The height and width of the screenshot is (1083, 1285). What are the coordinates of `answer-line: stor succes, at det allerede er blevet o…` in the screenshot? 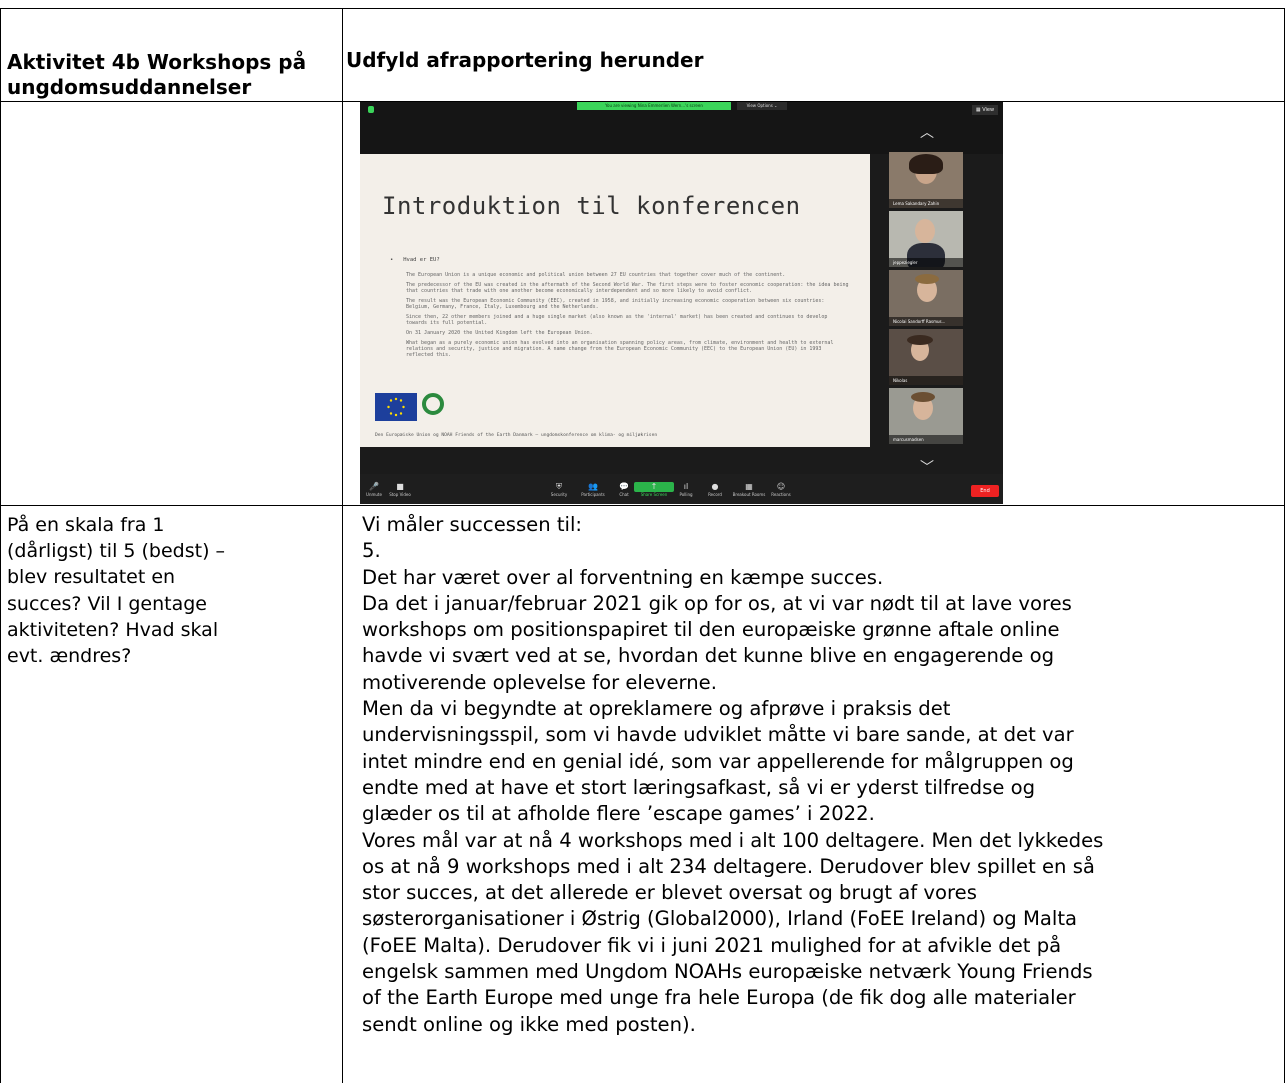 It's located at (669, 893).